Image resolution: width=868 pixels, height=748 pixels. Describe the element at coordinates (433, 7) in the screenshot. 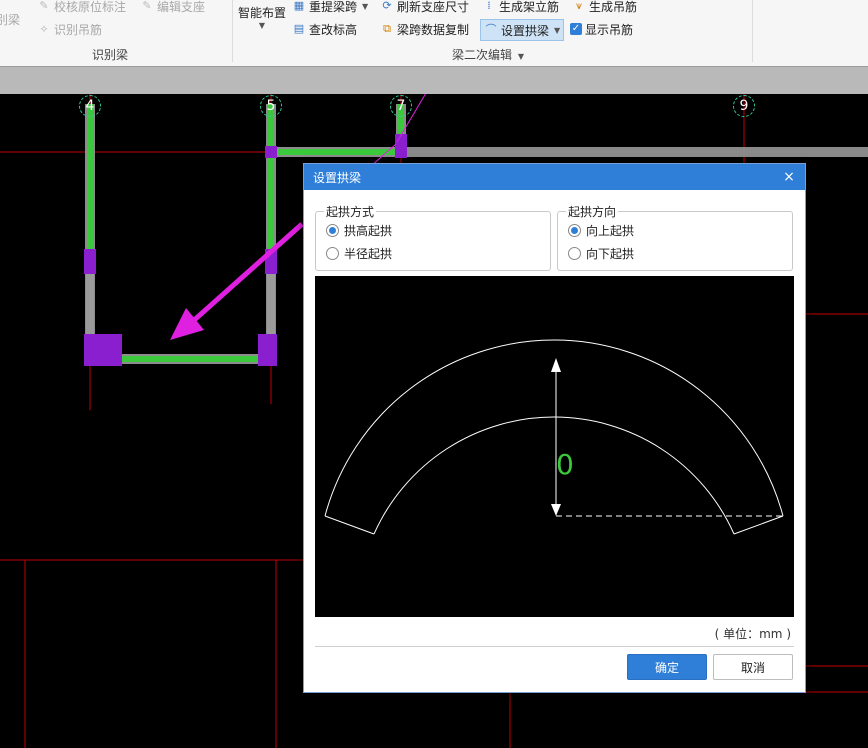

I see `refresh-support-size-label: 刷新支座尺寸` at that location.